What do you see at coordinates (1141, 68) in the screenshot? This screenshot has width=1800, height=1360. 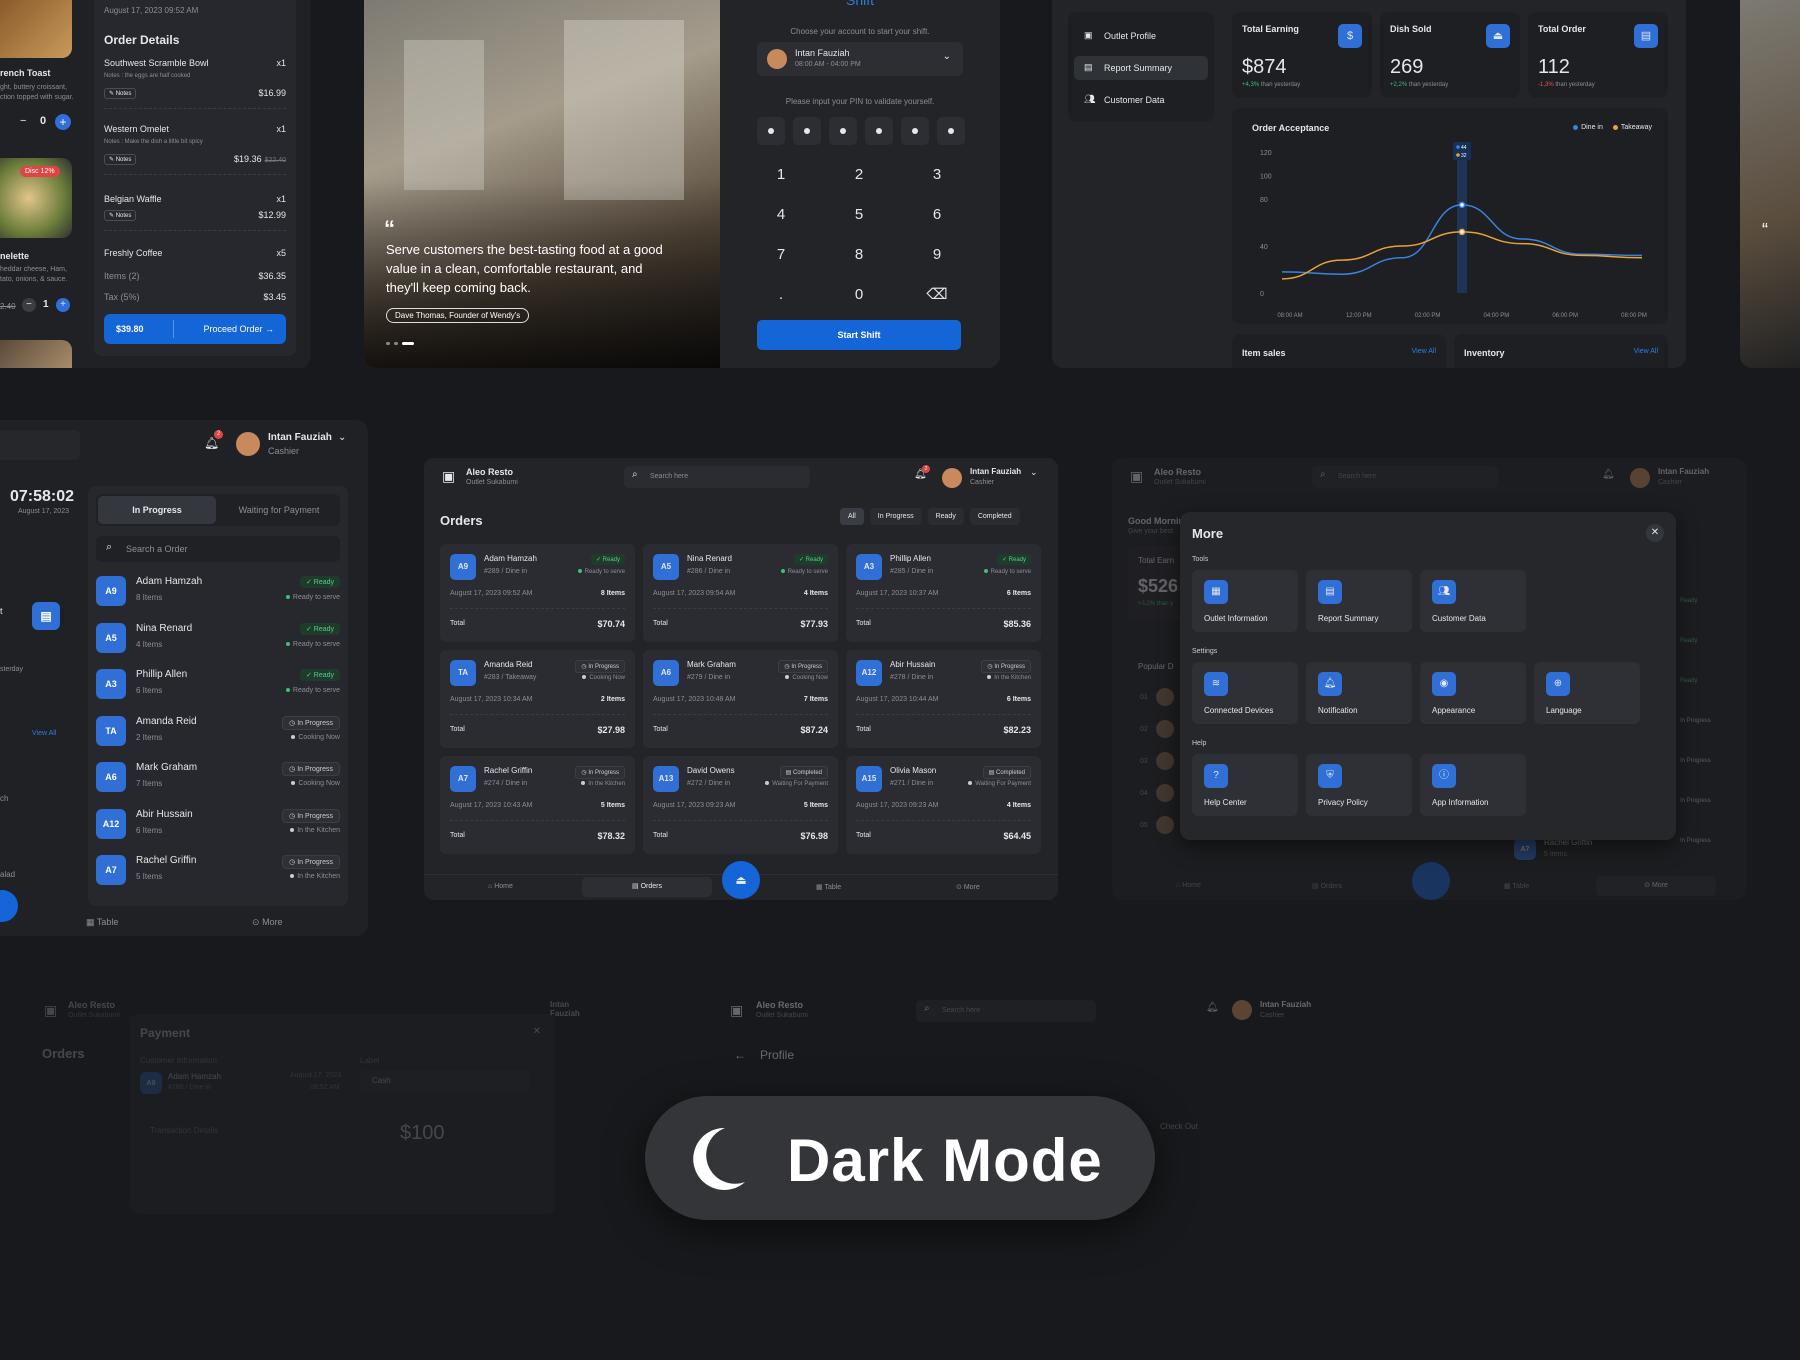 I see `menu-item-report-summary: ▤ Report Summary` at bounding box center [1141, 68].